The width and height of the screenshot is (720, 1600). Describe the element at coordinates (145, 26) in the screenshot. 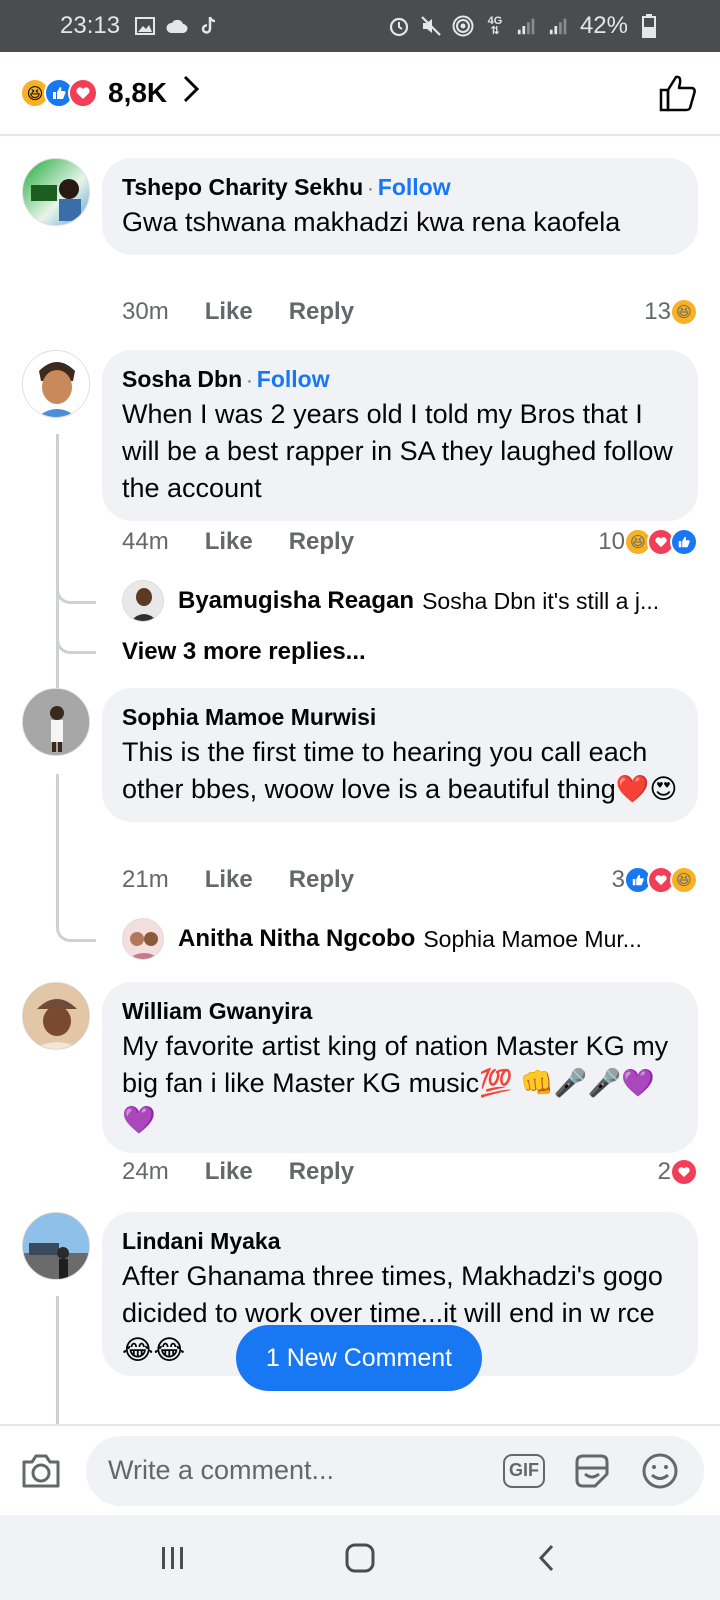

I see `gallery-icon` at that location.